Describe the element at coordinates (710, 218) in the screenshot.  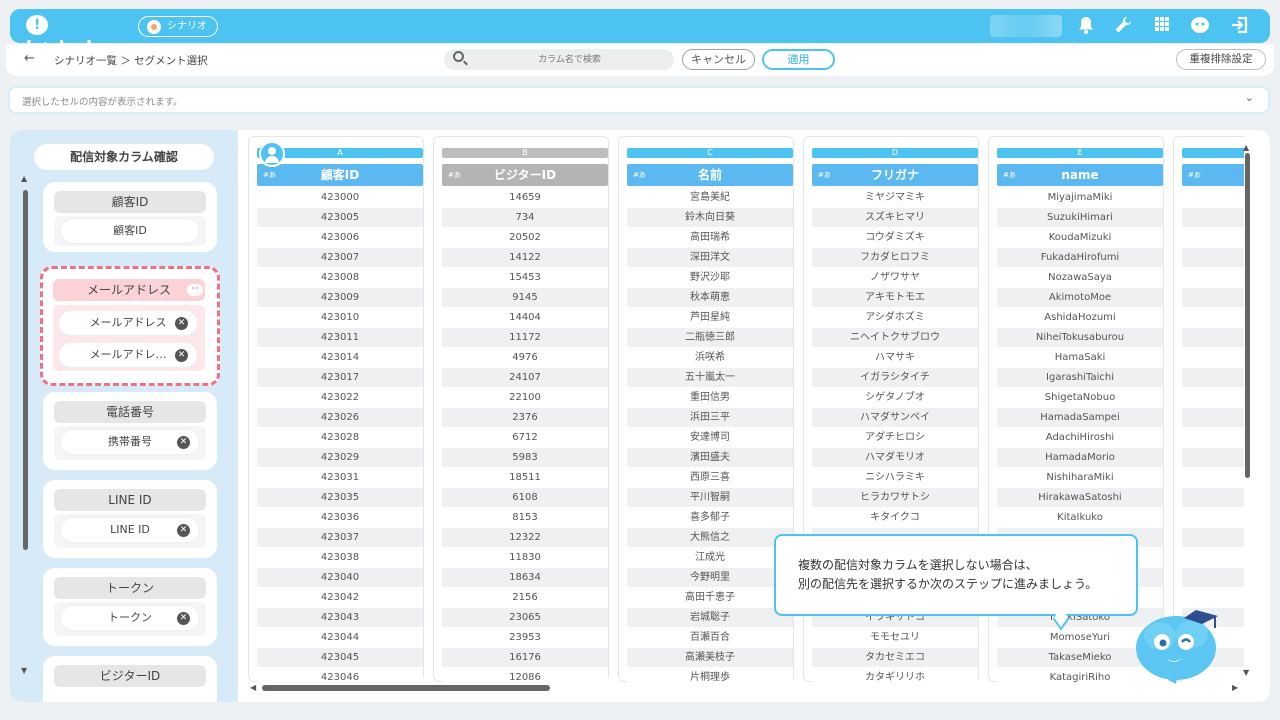
I see `table-cell: 鈴木向日葵` at that location.